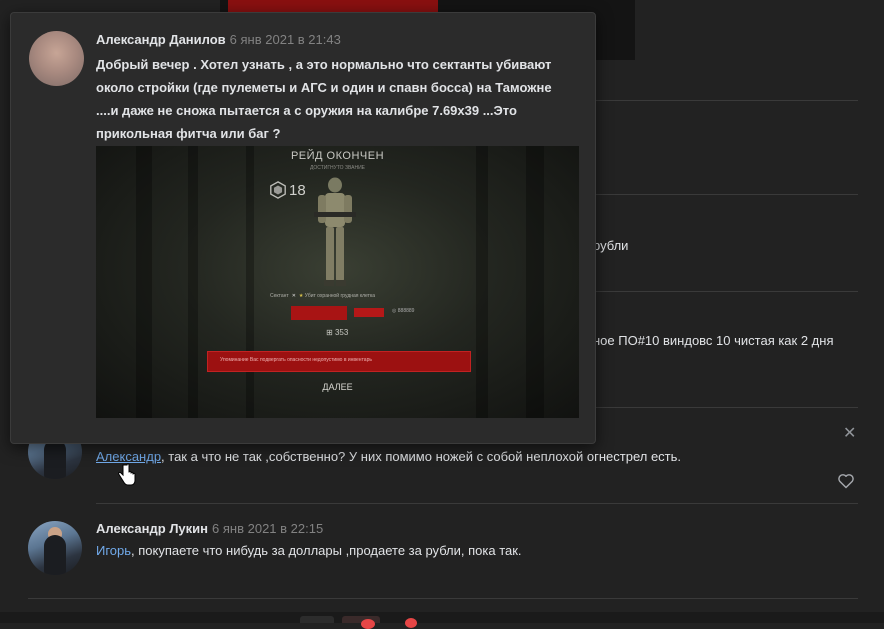  Describe the element at coordinates (267, 528) in the screenshot. I see `comment-date: 6 янв 2021 в 22:15` at that location.